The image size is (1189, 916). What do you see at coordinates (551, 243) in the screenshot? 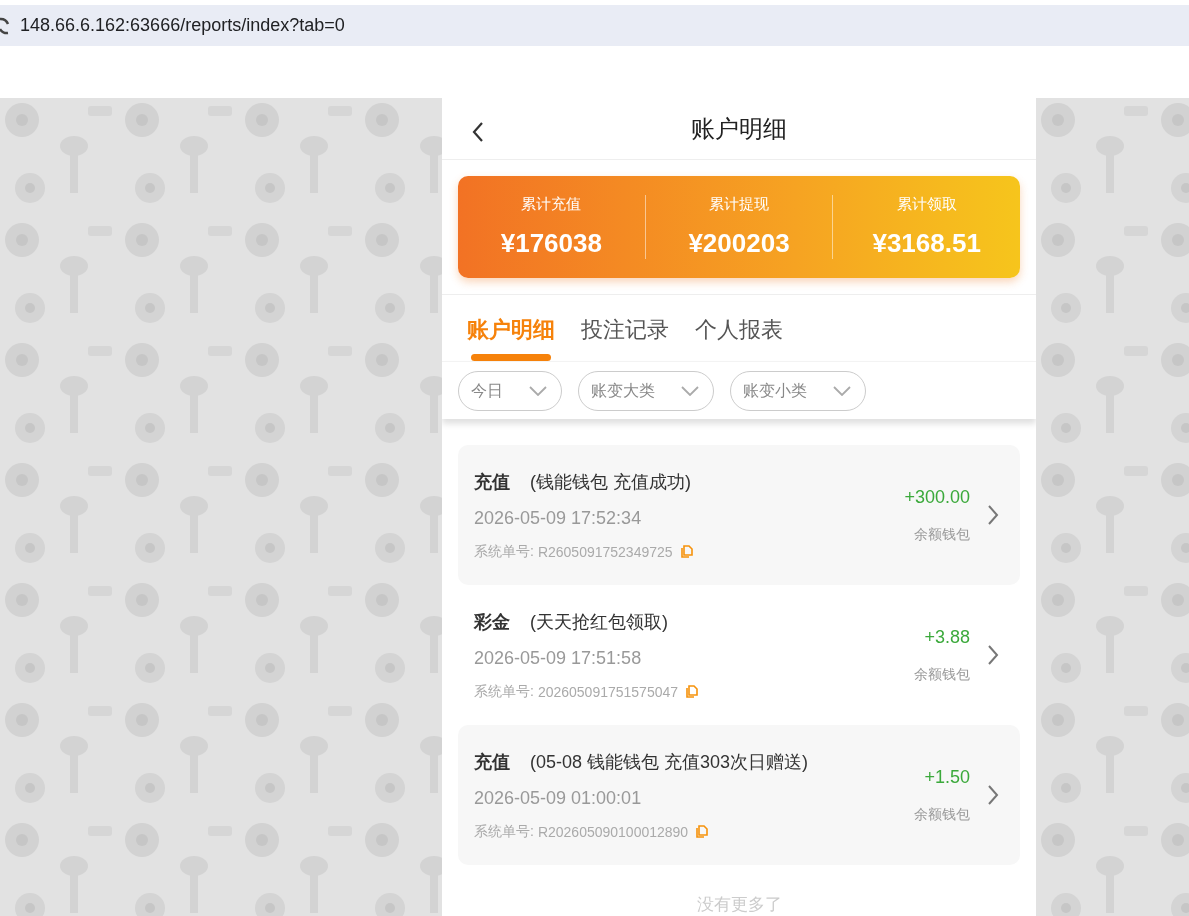
I see `summary-value: ¥176038` at bounding box center [551, 243].